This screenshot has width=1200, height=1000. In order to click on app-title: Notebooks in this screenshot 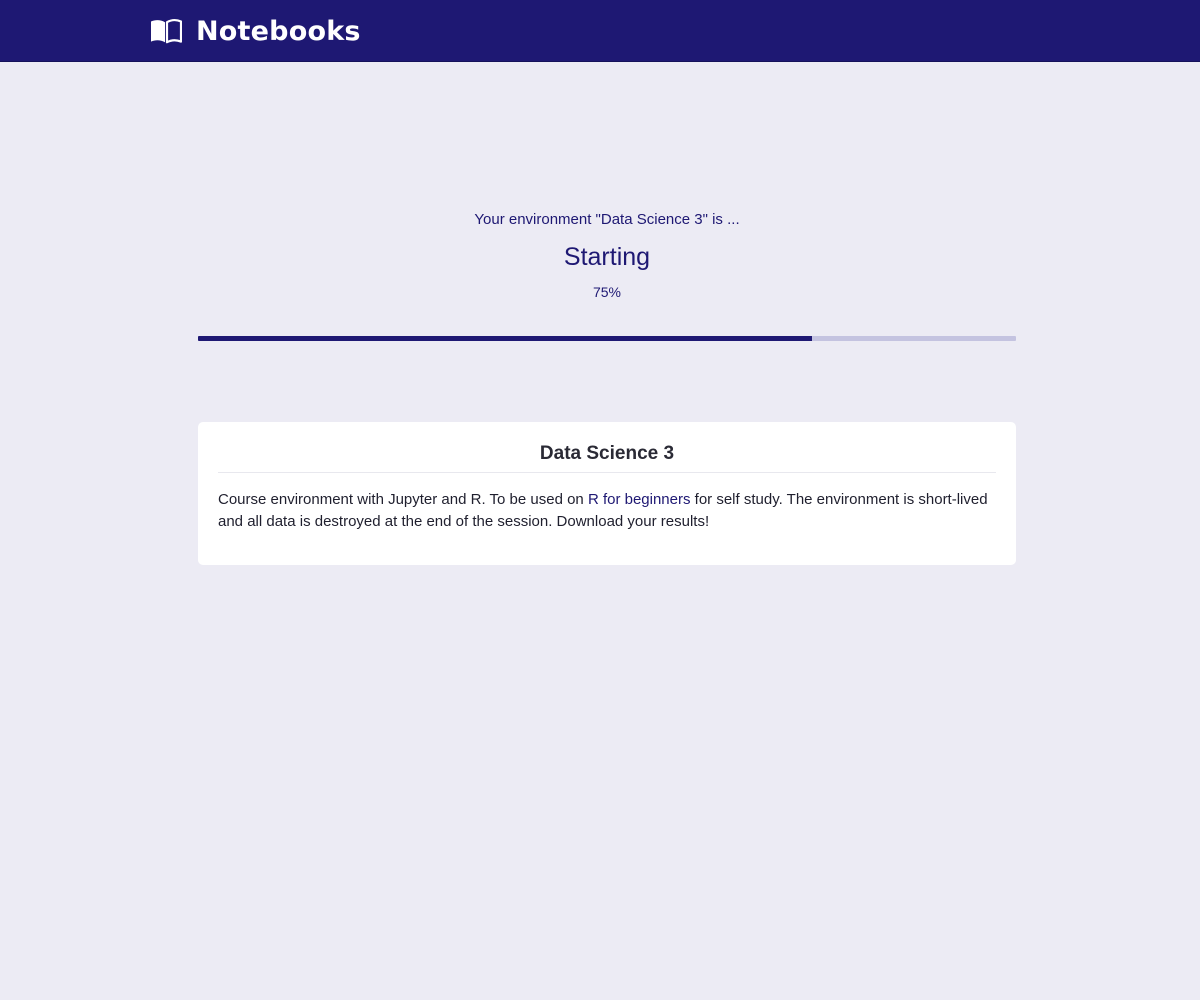, I will do `click(278, 31)`.